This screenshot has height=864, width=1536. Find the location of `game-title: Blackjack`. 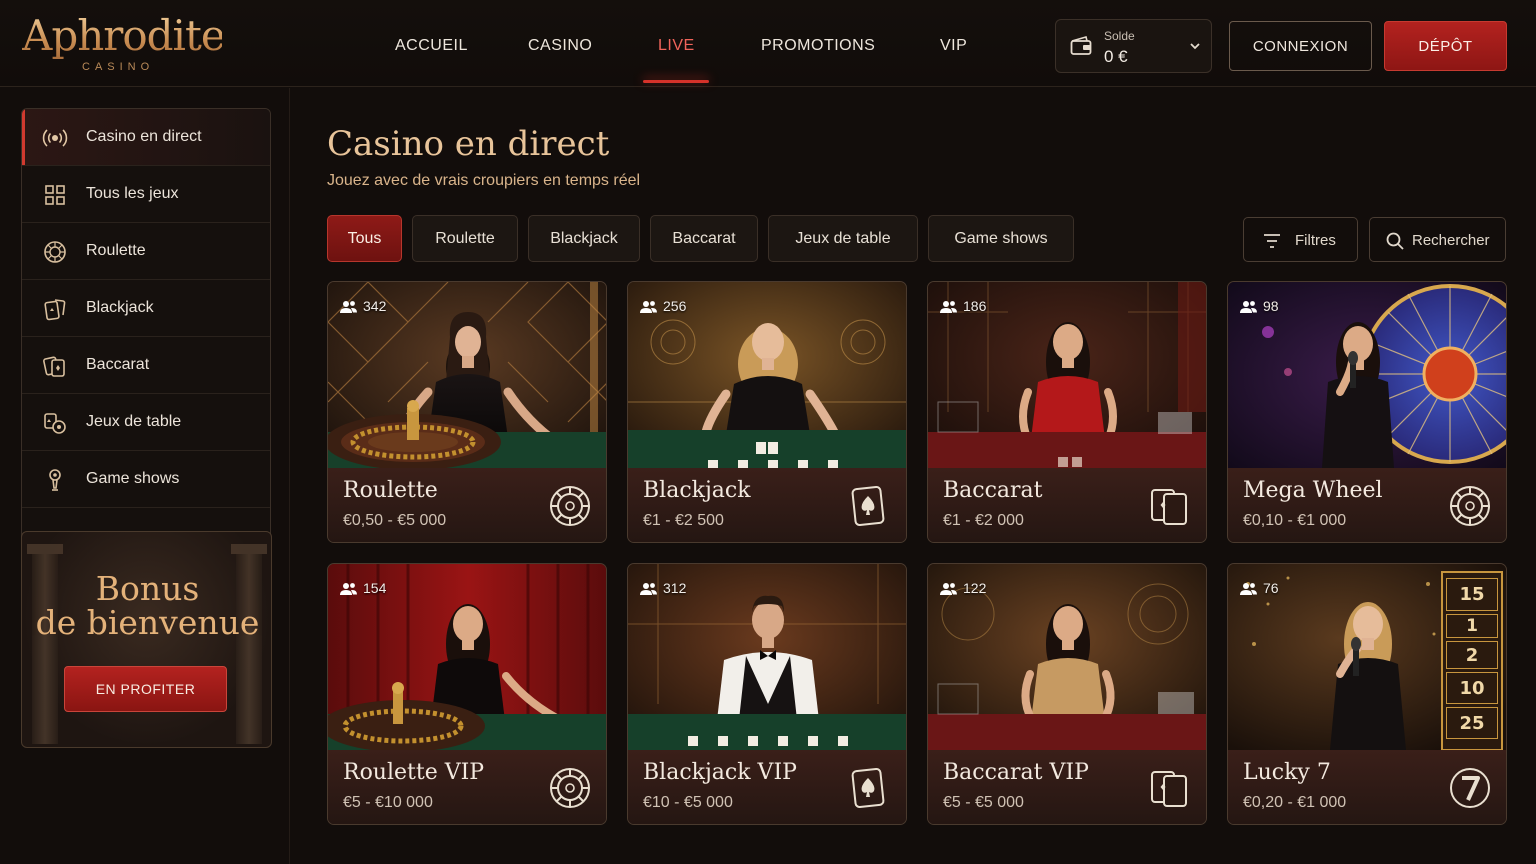

game-title: Blackjack is located at coordinates (697, 490).